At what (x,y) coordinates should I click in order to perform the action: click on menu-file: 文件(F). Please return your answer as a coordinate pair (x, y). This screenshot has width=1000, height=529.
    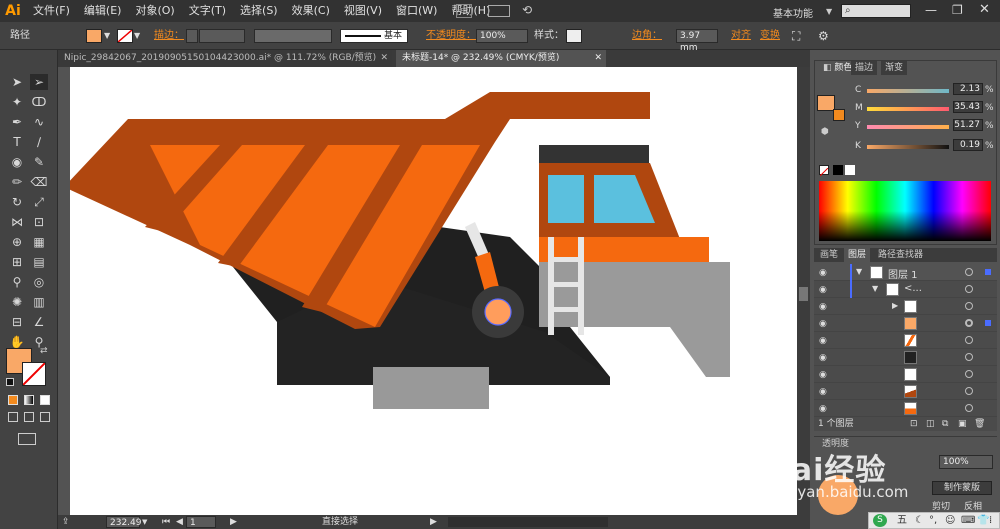
    Looking at the image, I should click on (51, 11).